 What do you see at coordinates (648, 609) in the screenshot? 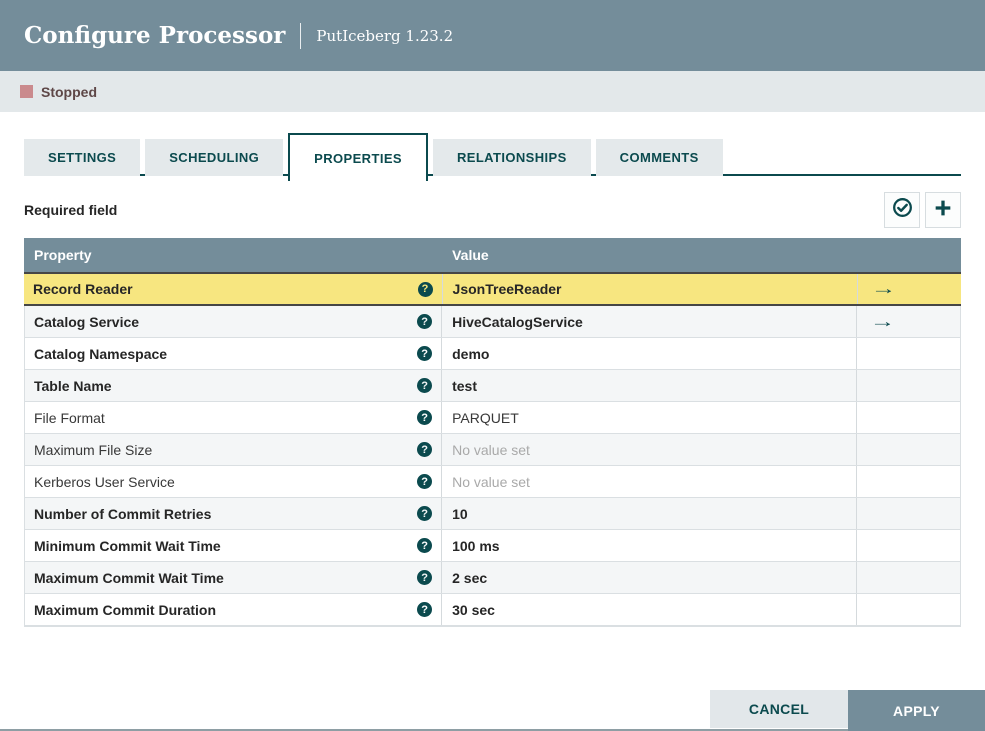
I see `value-cell: 30 sec` at bounding box center [648, 609].